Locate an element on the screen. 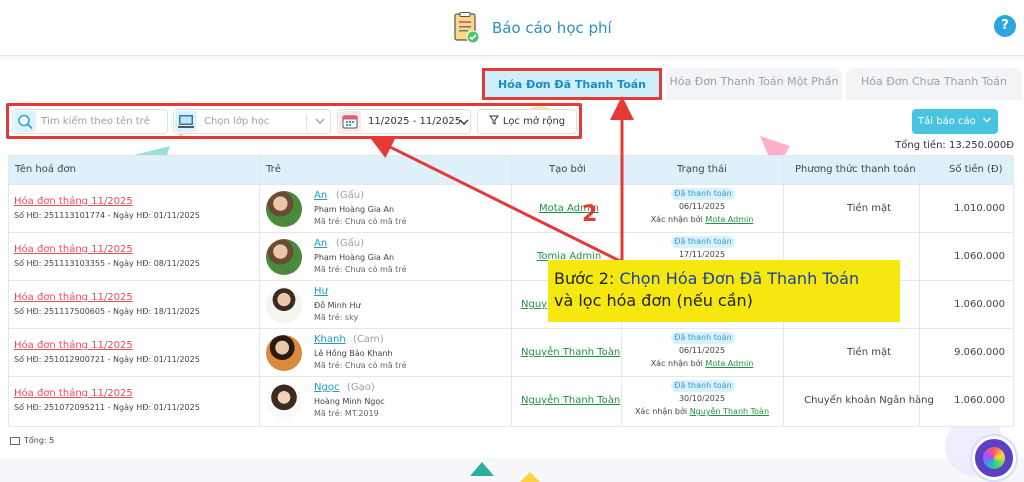 This screenshot has width=1024, height=482. callout-line-2: và lọc hóa đơn (nếu cần) is located at coordinates (653, 300).